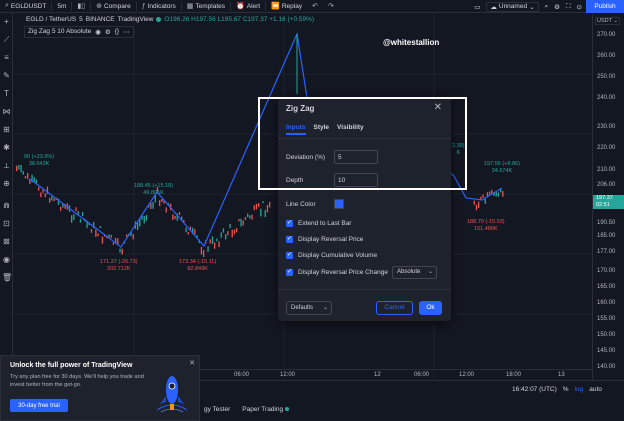 The image size is (624, 421). I want to click on price-label: 177.00, so click(606, 252).